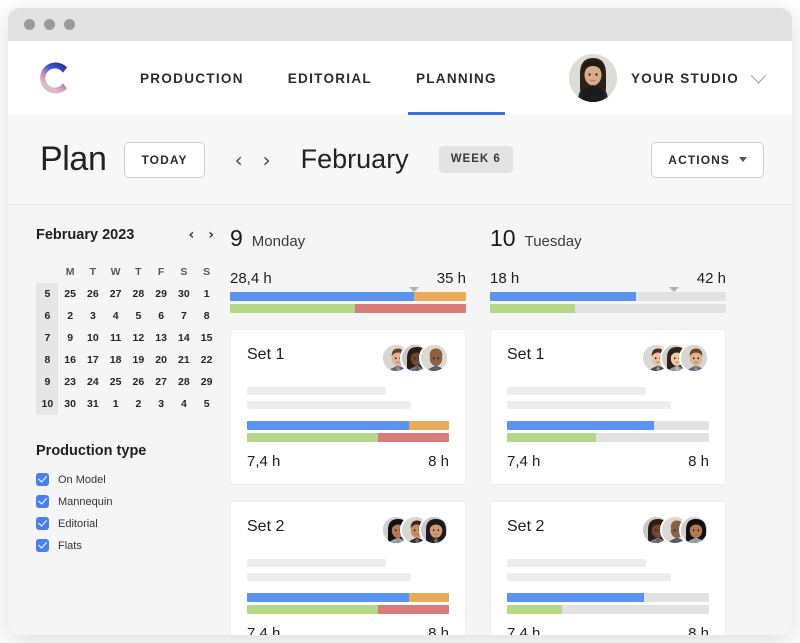  What do you see at coordinates (85, 501) in the screenshot?
I see `filter-label: Mannequin` at bounding box center [85, 501].